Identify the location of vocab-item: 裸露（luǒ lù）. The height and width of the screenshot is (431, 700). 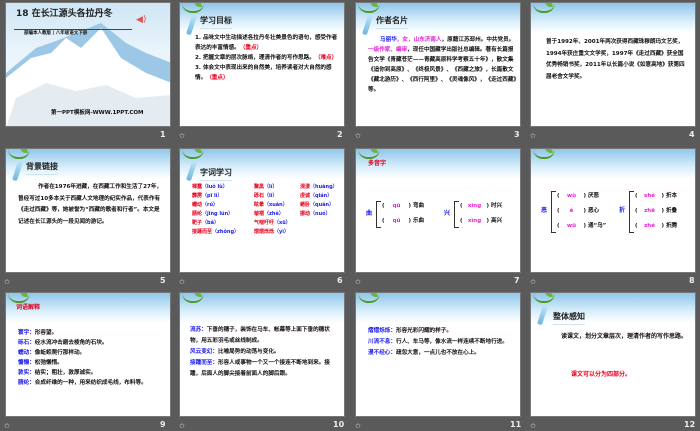
(223, 186).